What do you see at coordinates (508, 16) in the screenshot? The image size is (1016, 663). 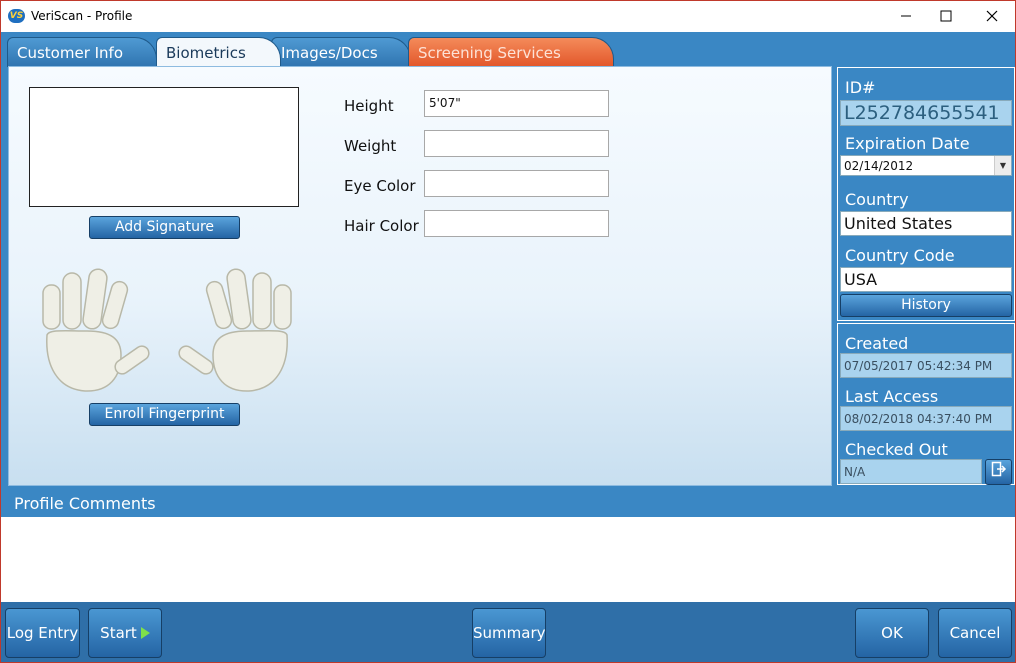 I see `title-bar: VS VeriScan - Profile` at bounding box center [508, 16].